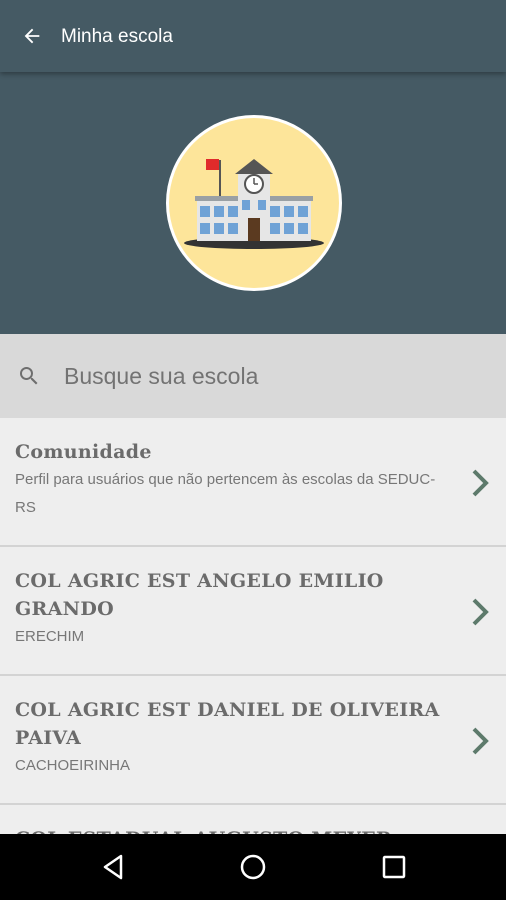  I want to click on school-building-icon, so click(254, 204).